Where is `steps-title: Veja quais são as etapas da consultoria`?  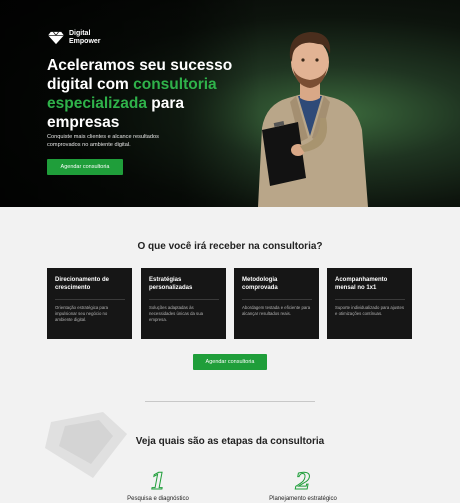
steps-title: Veja quais são as etapas da consultoria is located at coordinates (230, 441).